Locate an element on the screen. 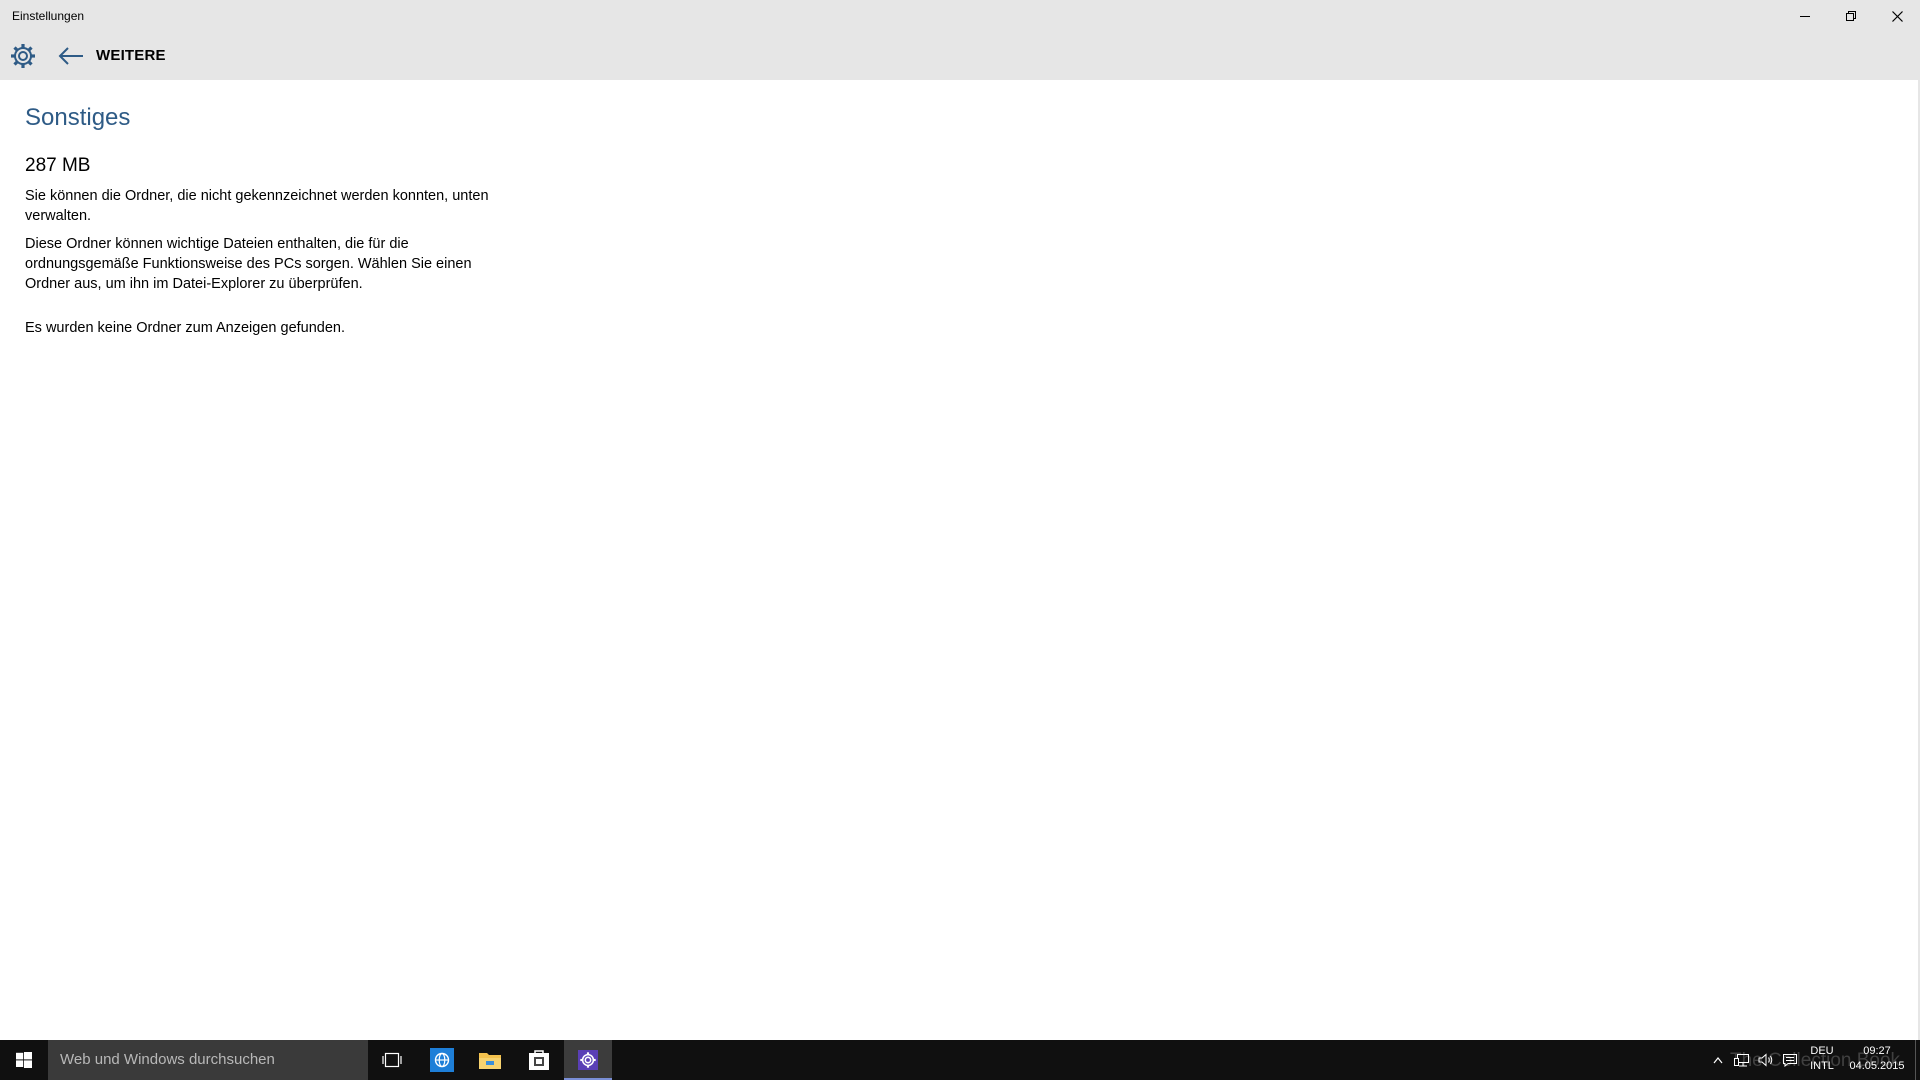 This screenshot has width=1920, height=1080. network-button is located at coordinates (1742, 1060).